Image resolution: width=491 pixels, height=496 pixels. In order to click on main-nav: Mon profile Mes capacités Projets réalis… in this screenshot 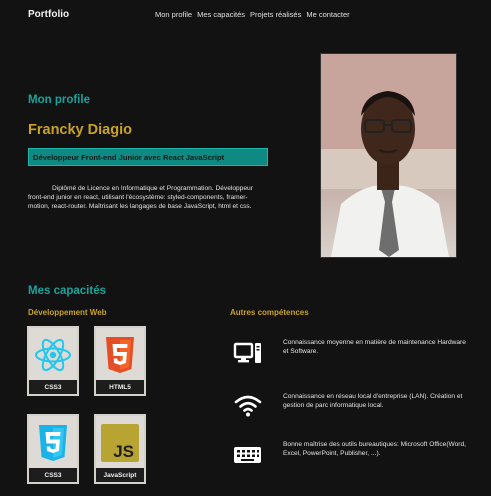, I will do `click(252, 14)`.